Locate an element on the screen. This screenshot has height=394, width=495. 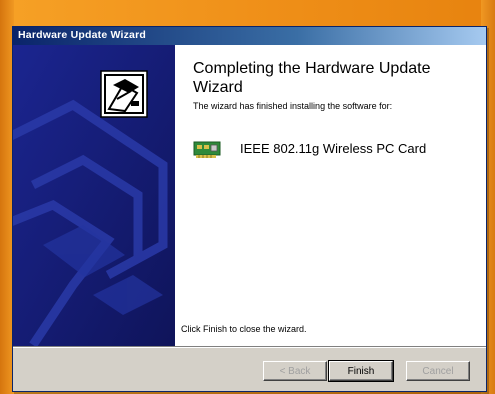
button-separator is located at coordinates (249, 347).